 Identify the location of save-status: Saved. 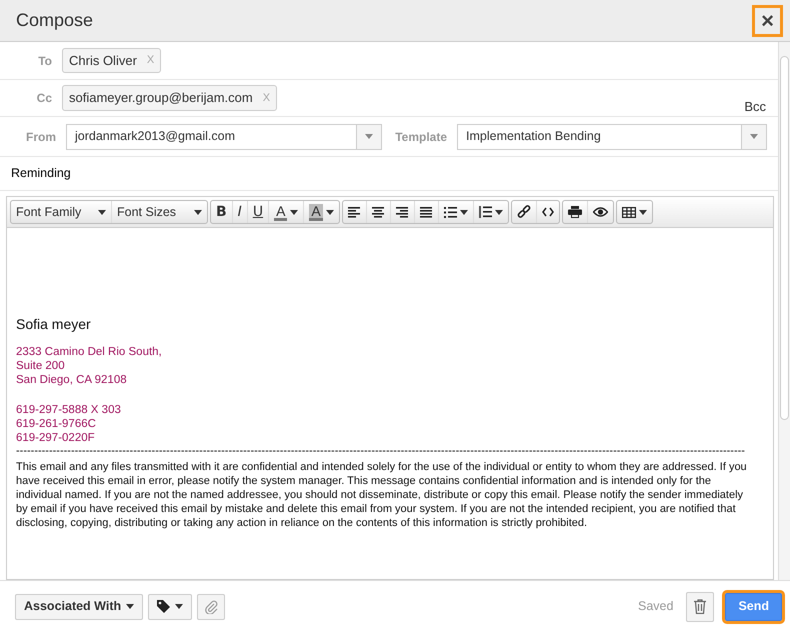
(656, 607).